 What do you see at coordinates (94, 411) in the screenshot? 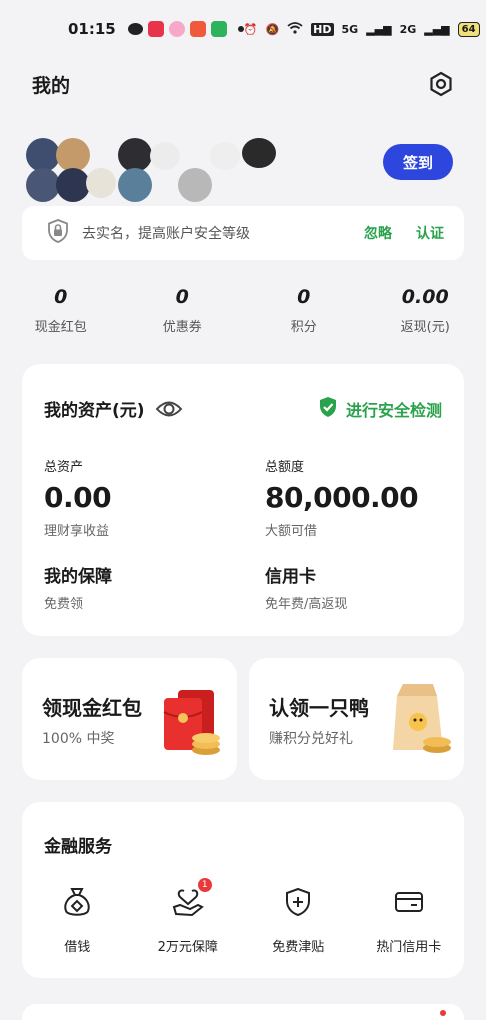
I see `assets-title: 我的资产(元)` at bounding box center [94, 411].